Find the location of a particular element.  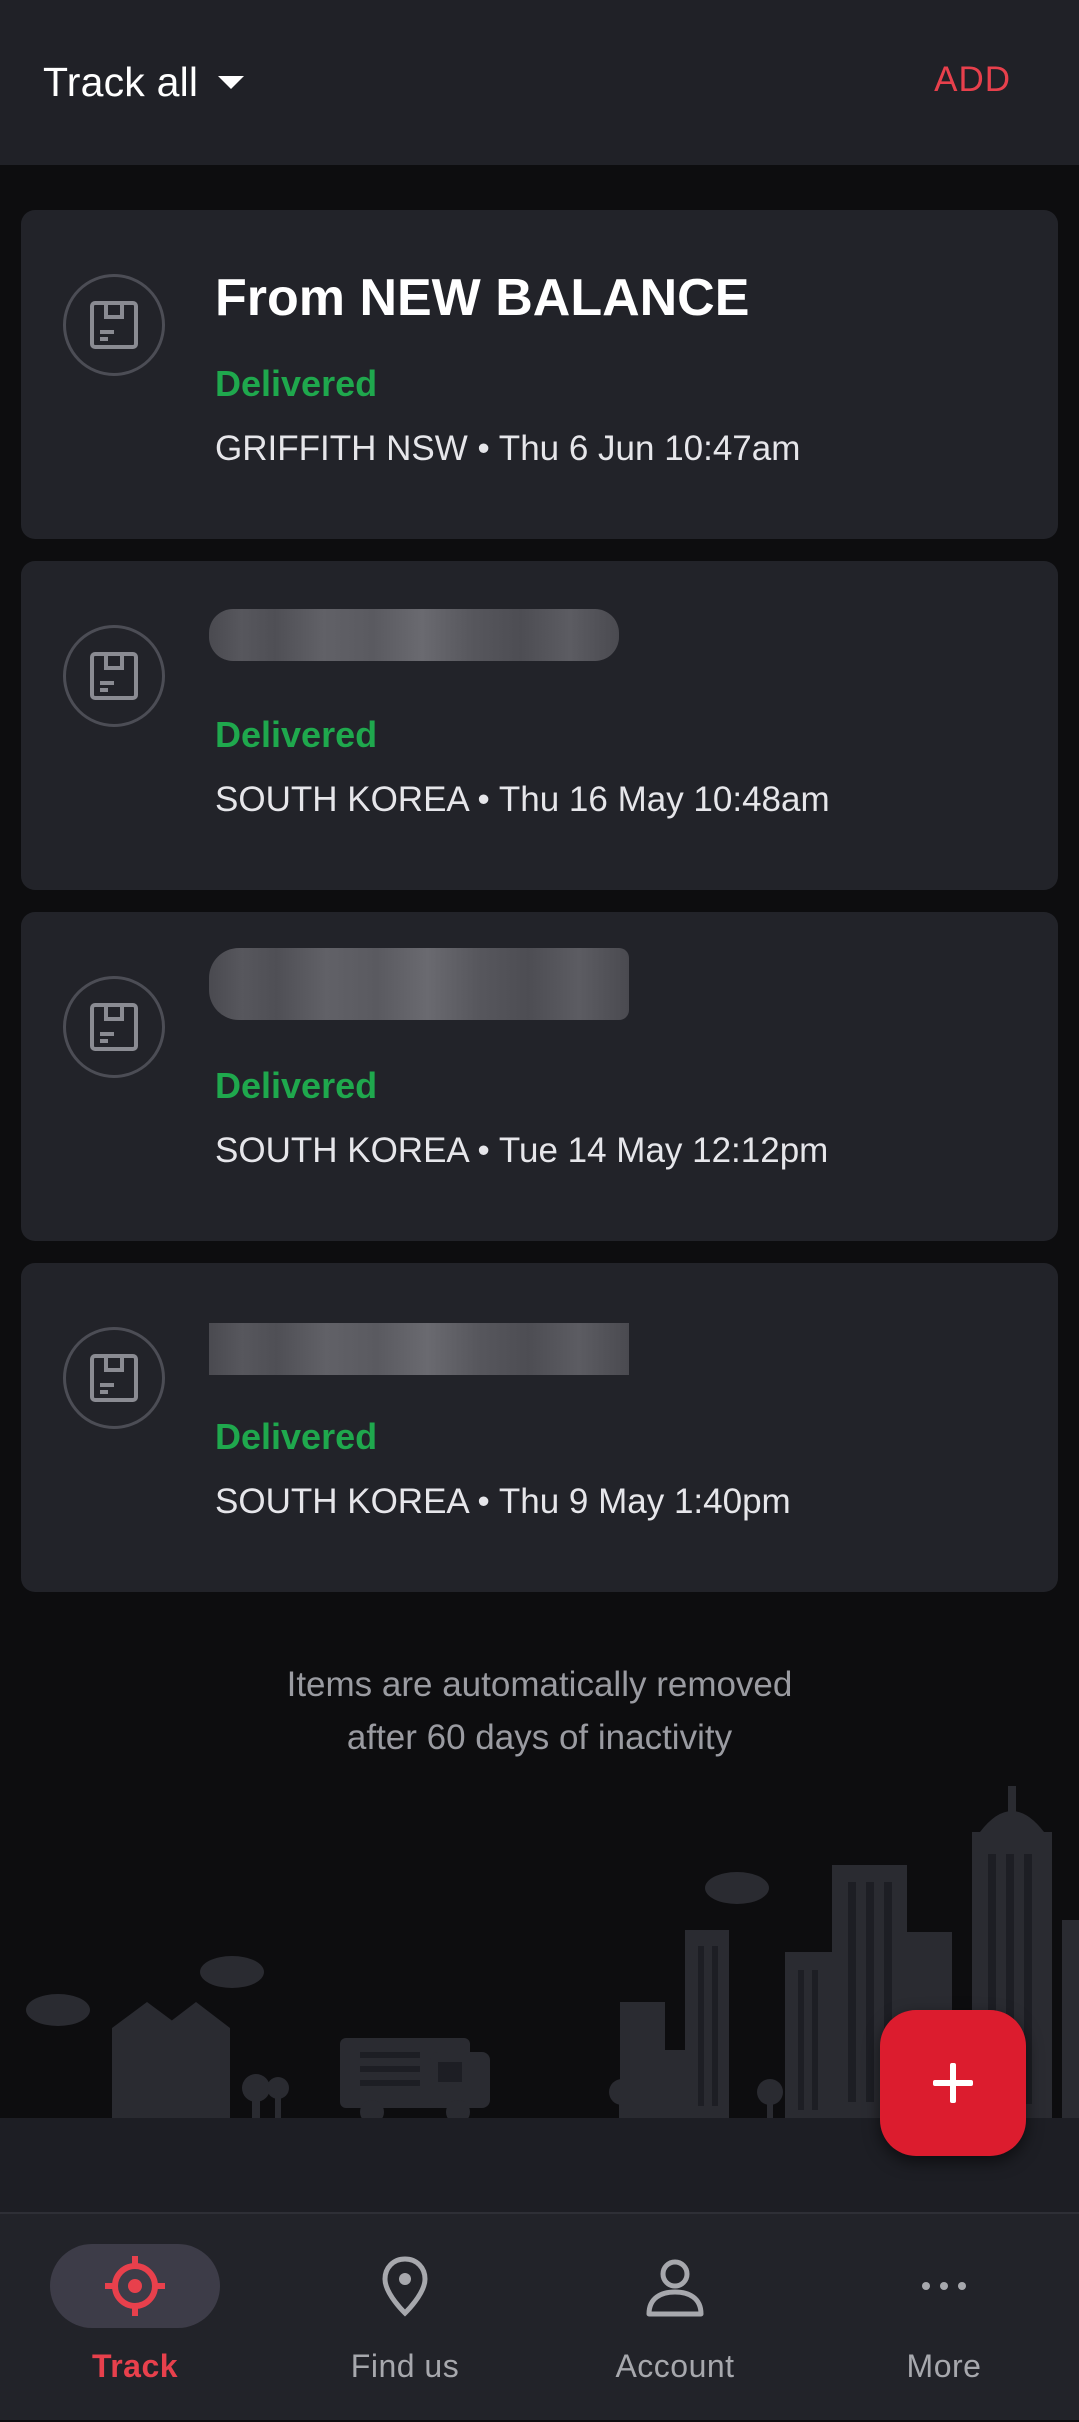

add-item-fab is located at coordinates (953, 2083).